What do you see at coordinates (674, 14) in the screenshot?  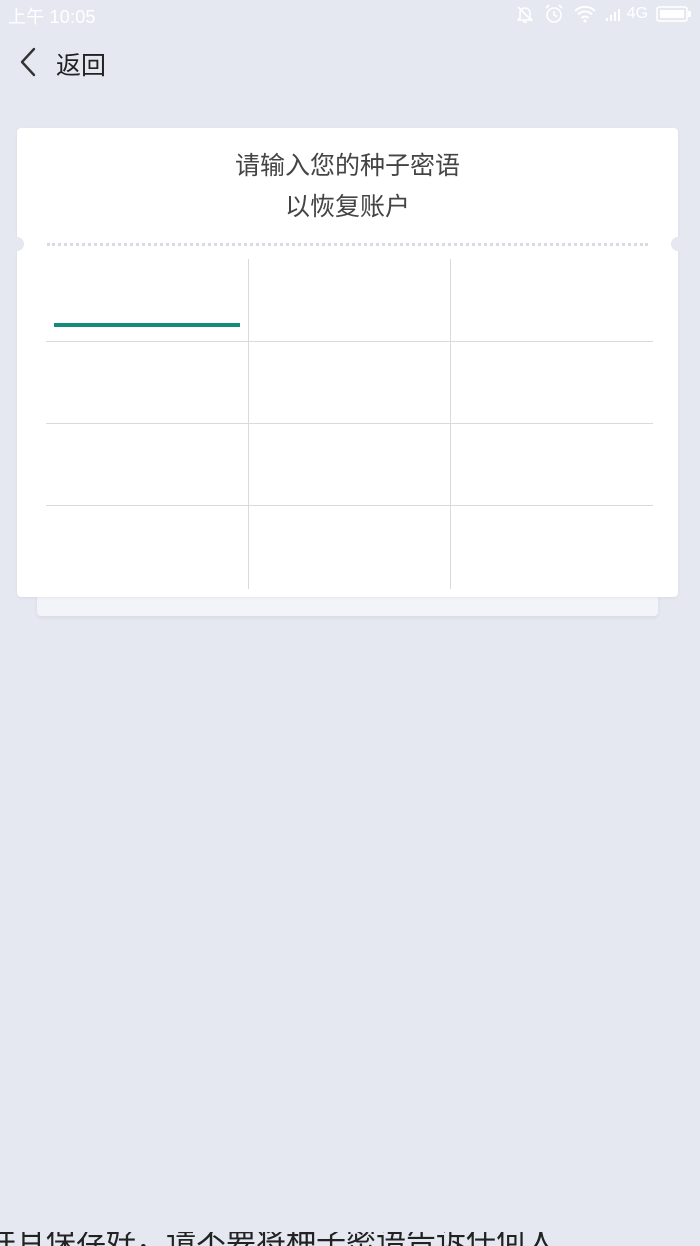 I see `battery-icon` at bounding box center [674, 14].